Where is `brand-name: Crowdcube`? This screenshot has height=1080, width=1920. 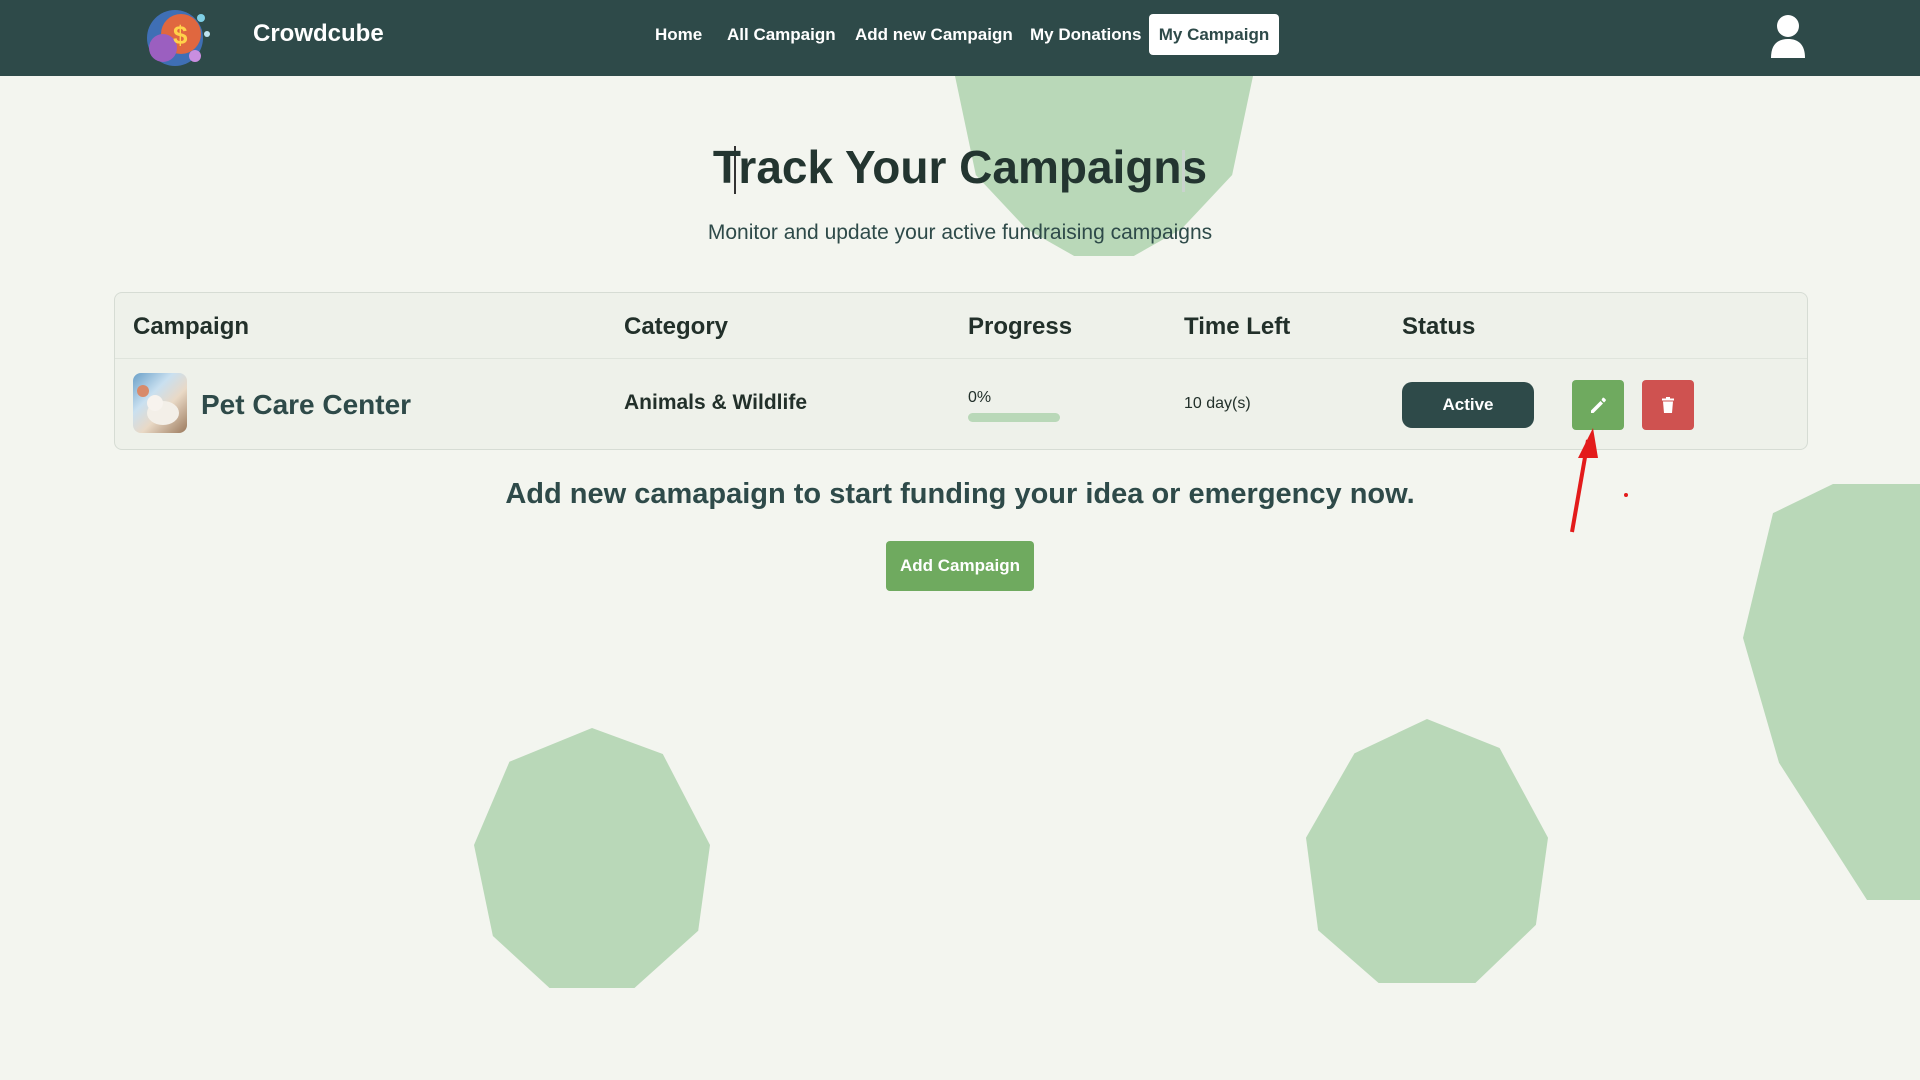 brand-name: Crowdcube is located at coordinates (318, 34).